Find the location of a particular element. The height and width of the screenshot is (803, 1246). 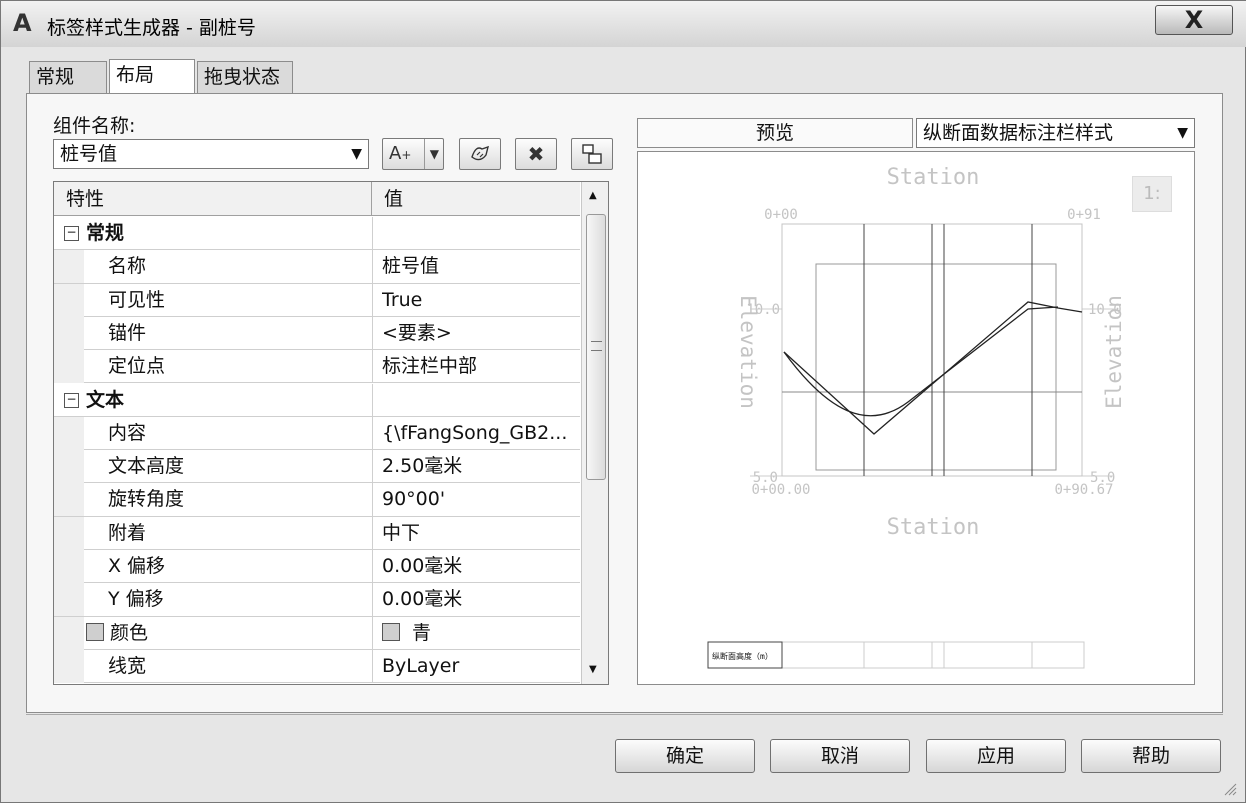

elev-left-bottom: 5.0 is located at coordinates (765, 478).